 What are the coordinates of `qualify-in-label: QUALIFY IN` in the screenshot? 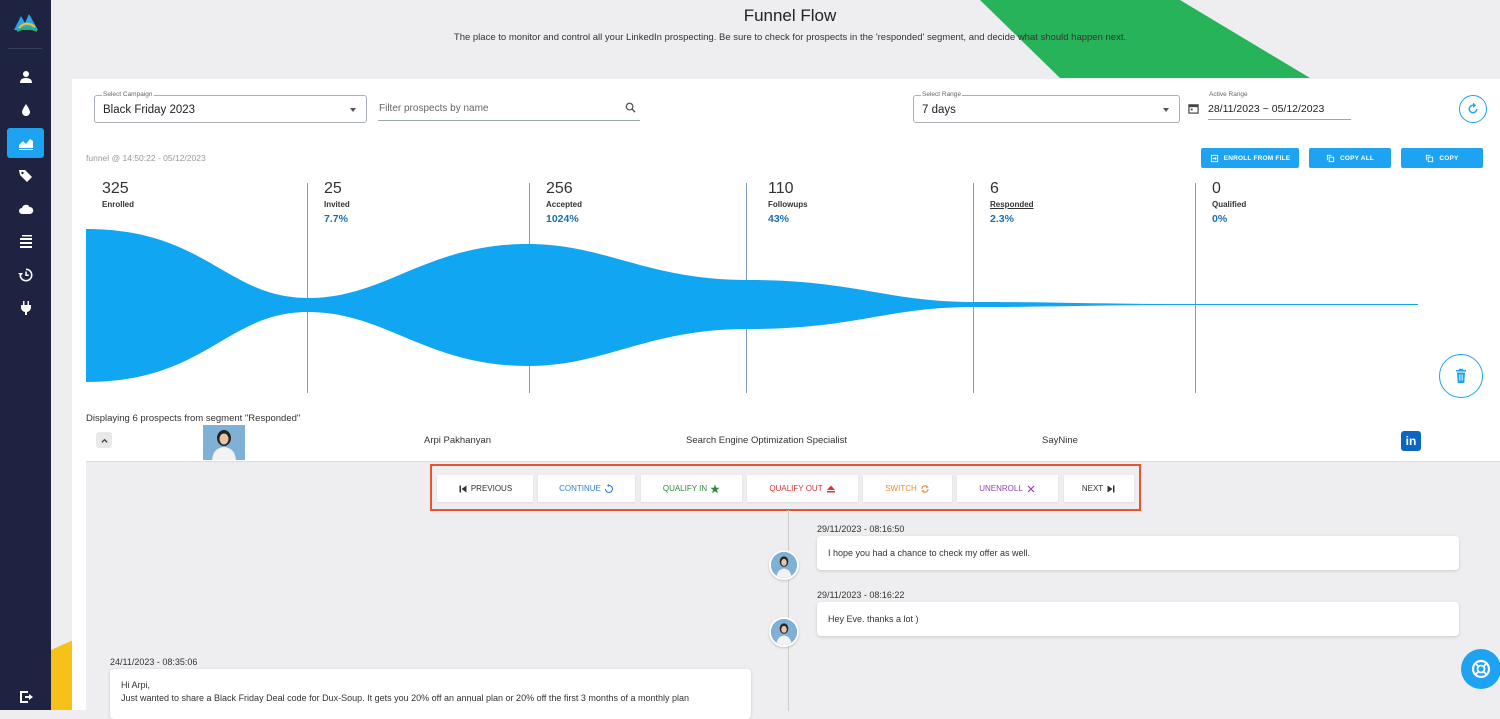 It's located at (685, 488).